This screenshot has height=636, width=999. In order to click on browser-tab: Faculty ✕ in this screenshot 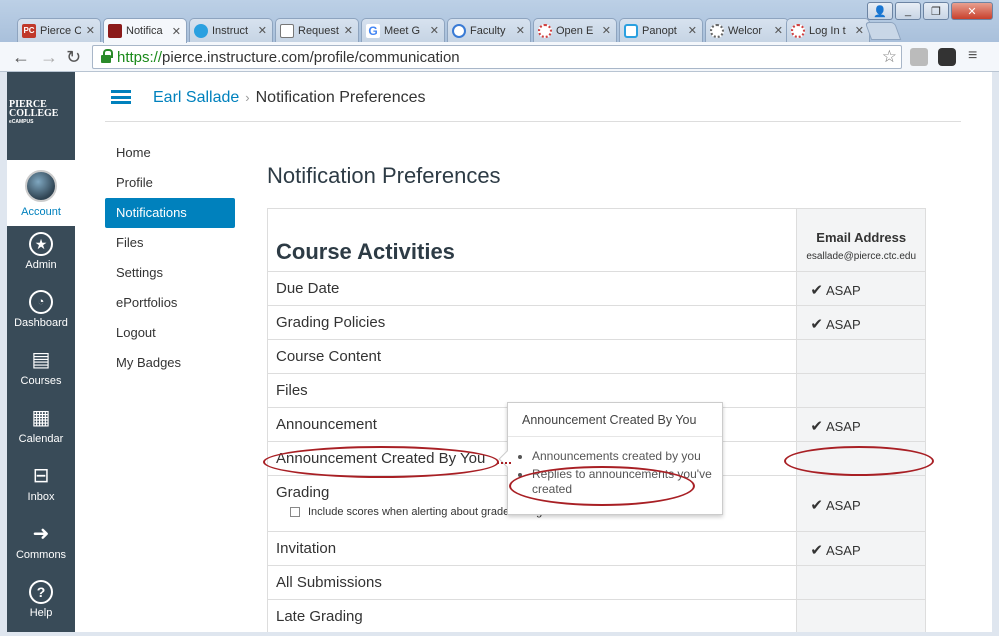, I will do `click(489, 30)`.